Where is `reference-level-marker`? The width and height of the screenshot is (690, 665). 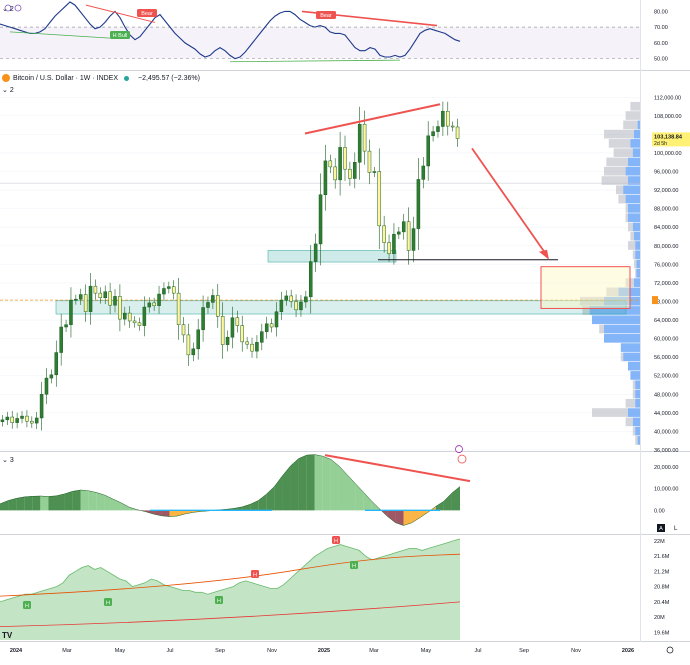
reference-level-marker is located at coordinates (655, 300).